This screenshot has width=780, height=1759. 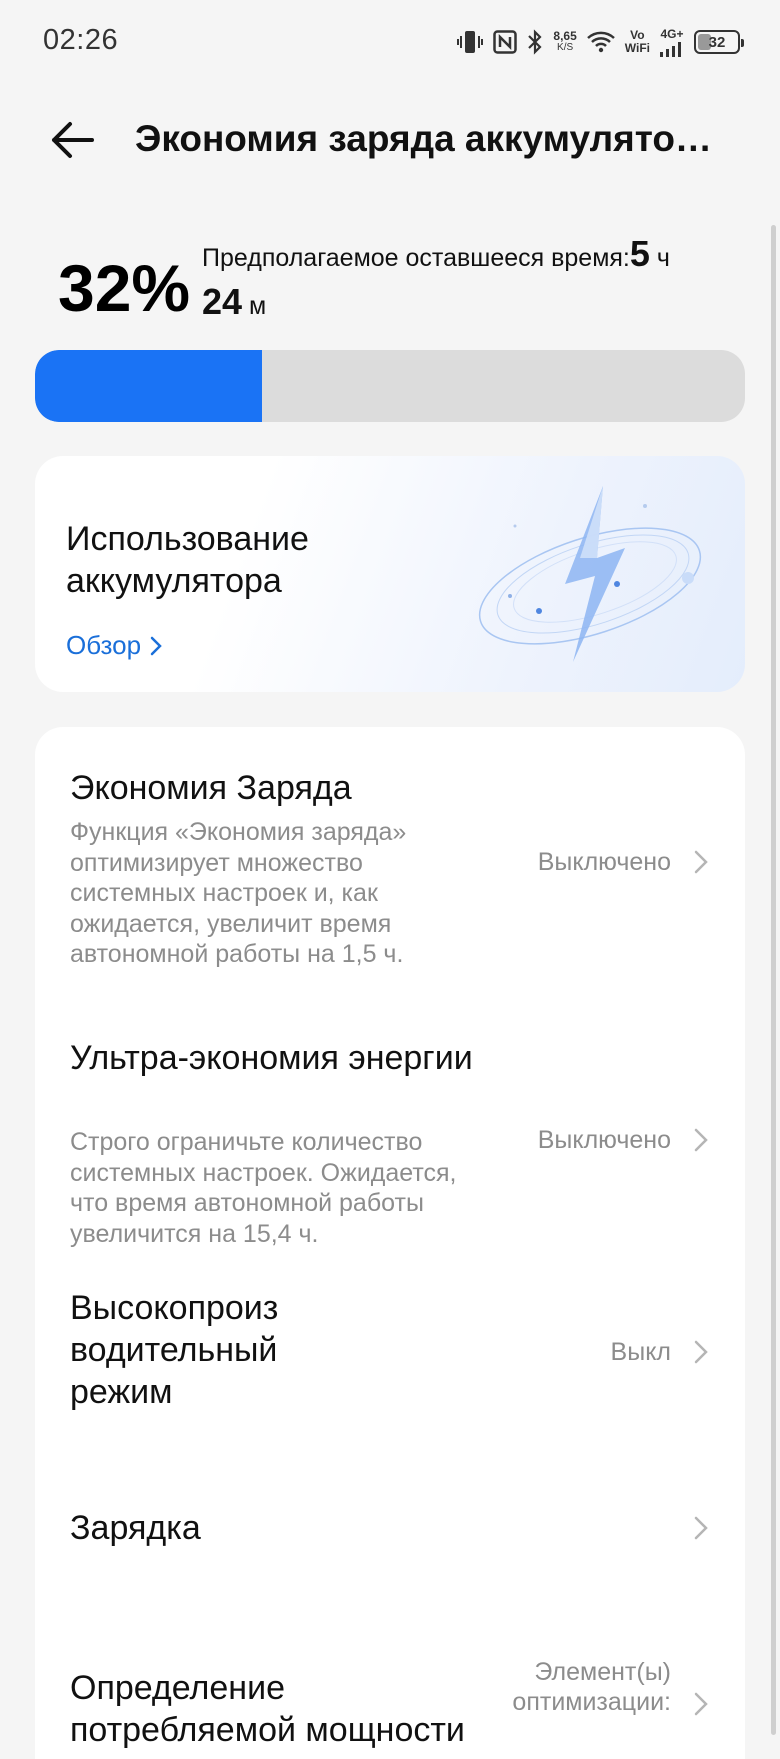 I want to click on remaining-hours: 5, so click(x=639, y=253).